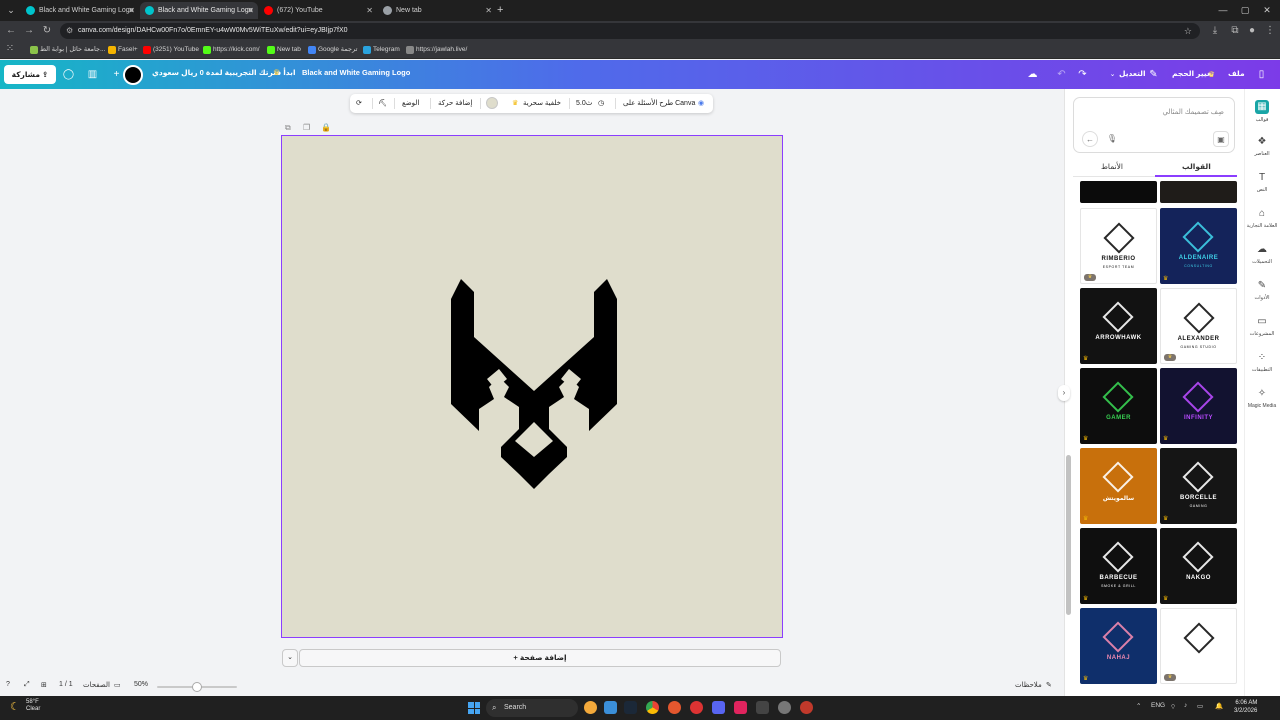 This screenshot has width=1280, height=720. I want to click on background-color-swatch, so click(492, 103).